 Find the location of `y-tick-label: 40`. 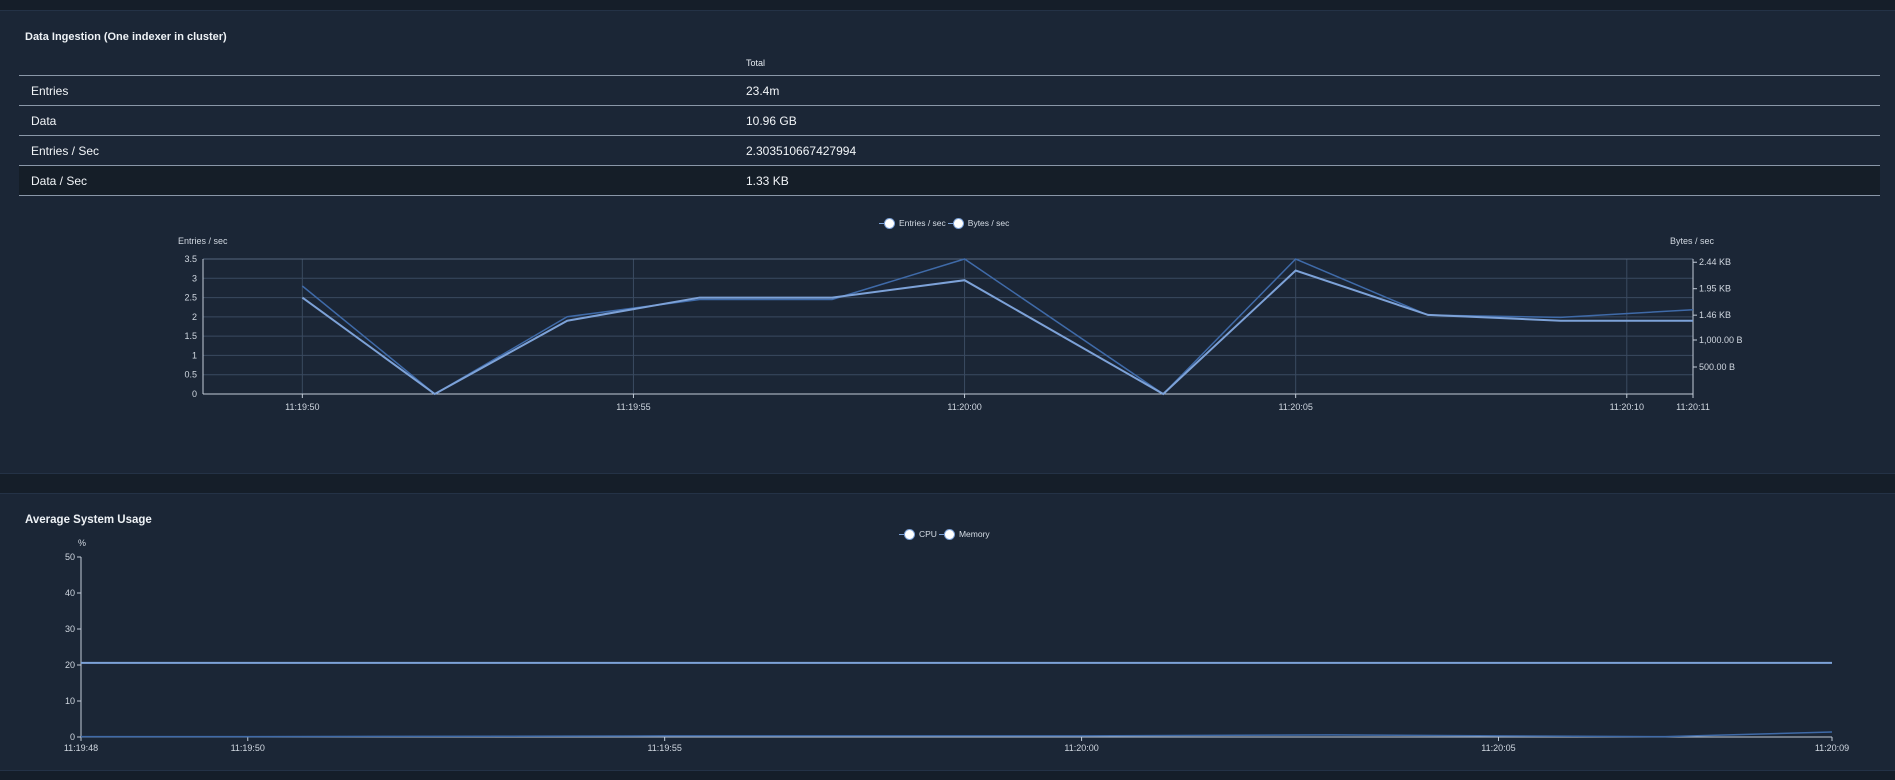

y-tick-label: 40 is located at coordinates (70, 593).